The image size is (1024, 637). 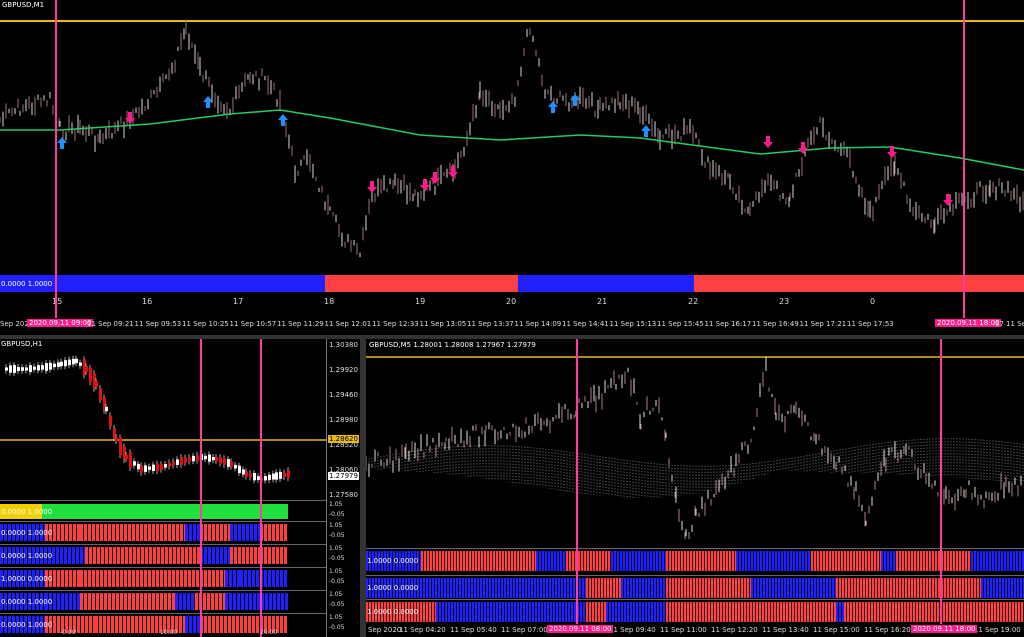 I want to click on time-label: 11 Sep 17:21, so click(x=823, y=324).